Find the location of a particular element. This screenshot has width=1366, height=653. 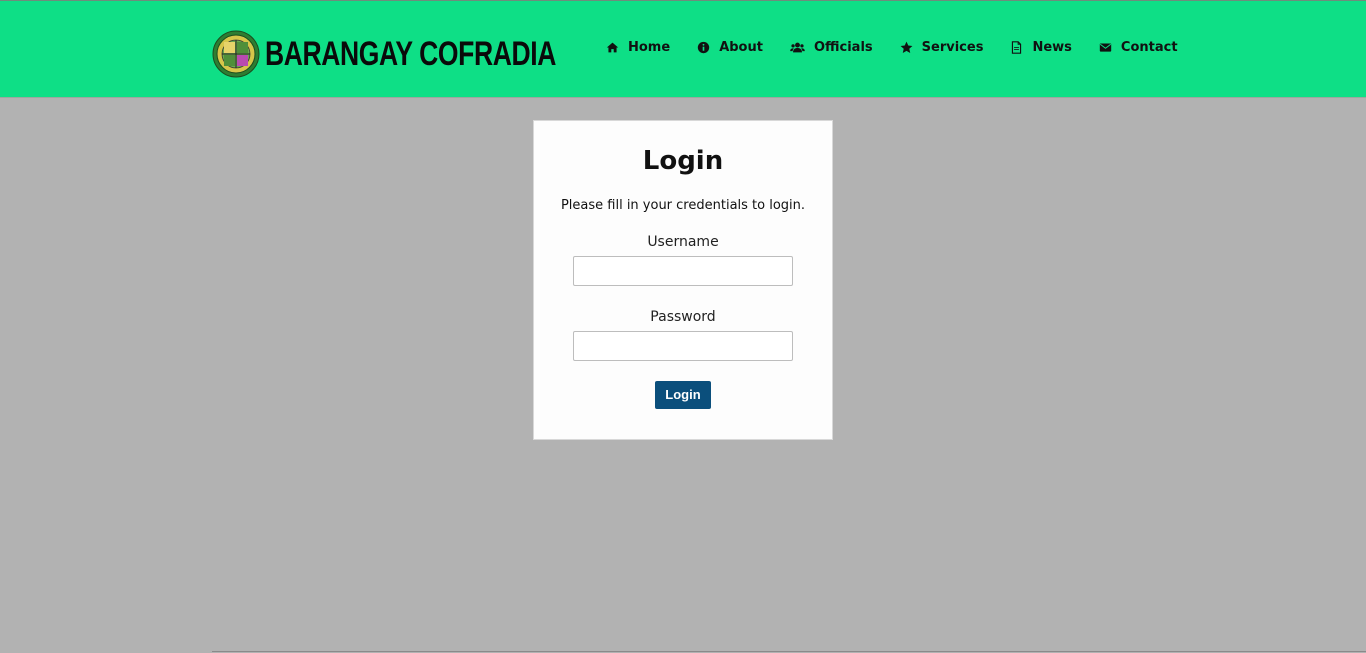

nav-item-officials: Officials is located at coordinates (831, 47).